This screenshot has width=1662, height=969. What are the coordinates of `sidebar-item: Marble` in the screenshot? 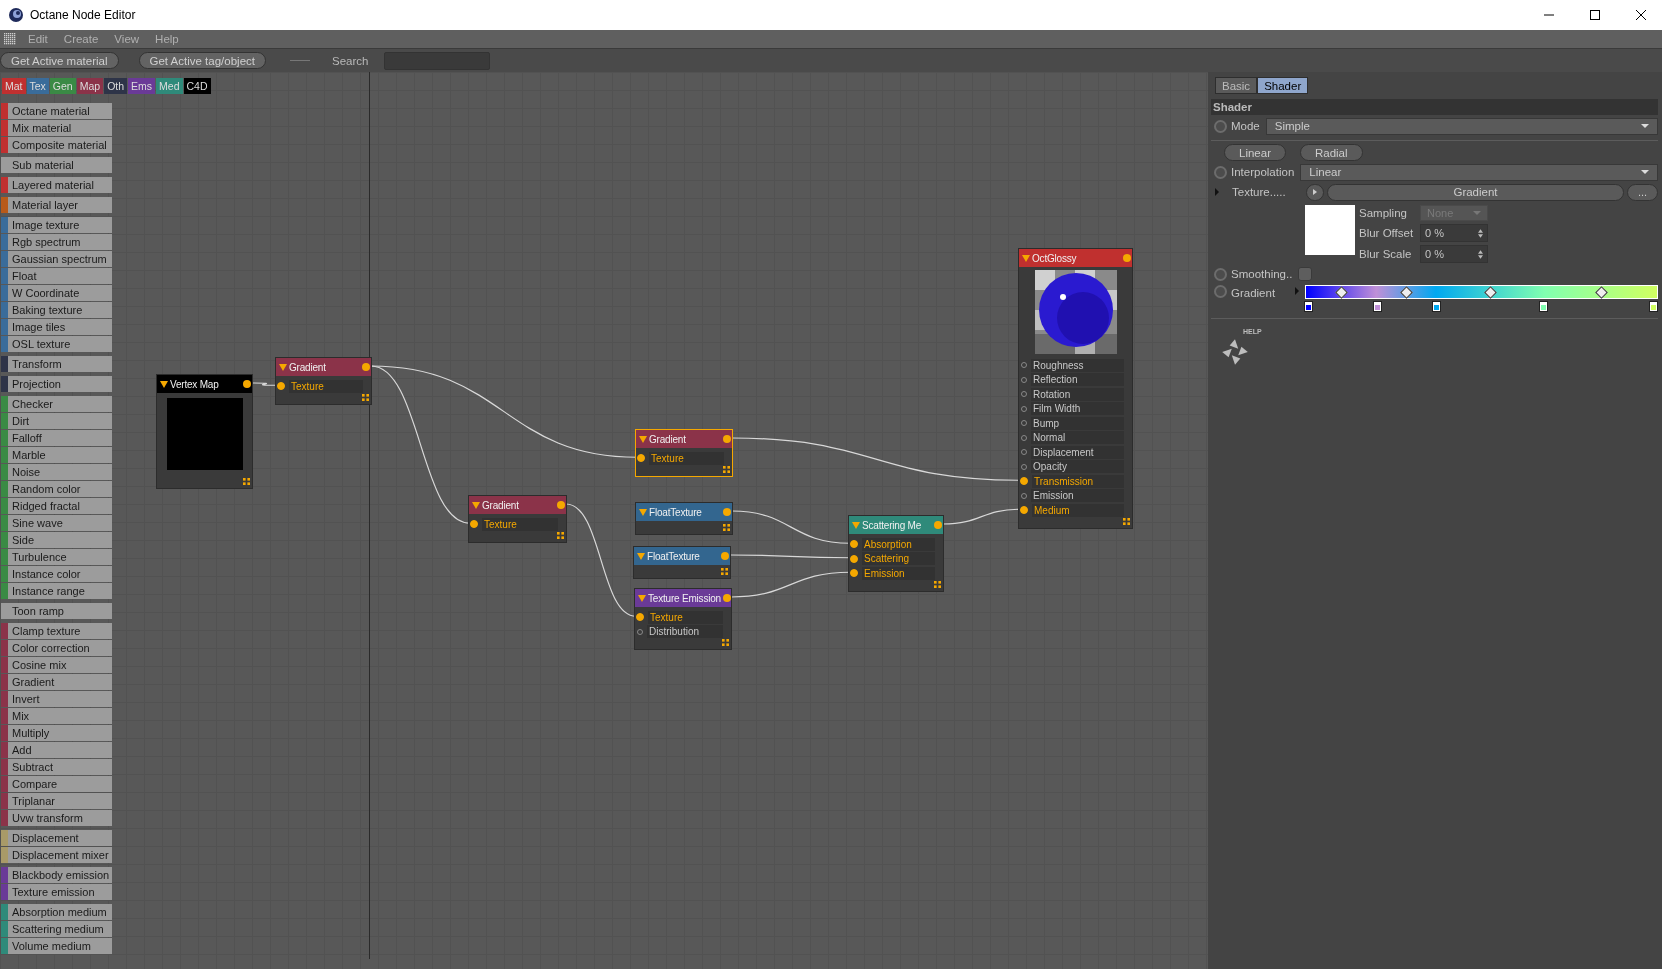 It's located at (56, 455).